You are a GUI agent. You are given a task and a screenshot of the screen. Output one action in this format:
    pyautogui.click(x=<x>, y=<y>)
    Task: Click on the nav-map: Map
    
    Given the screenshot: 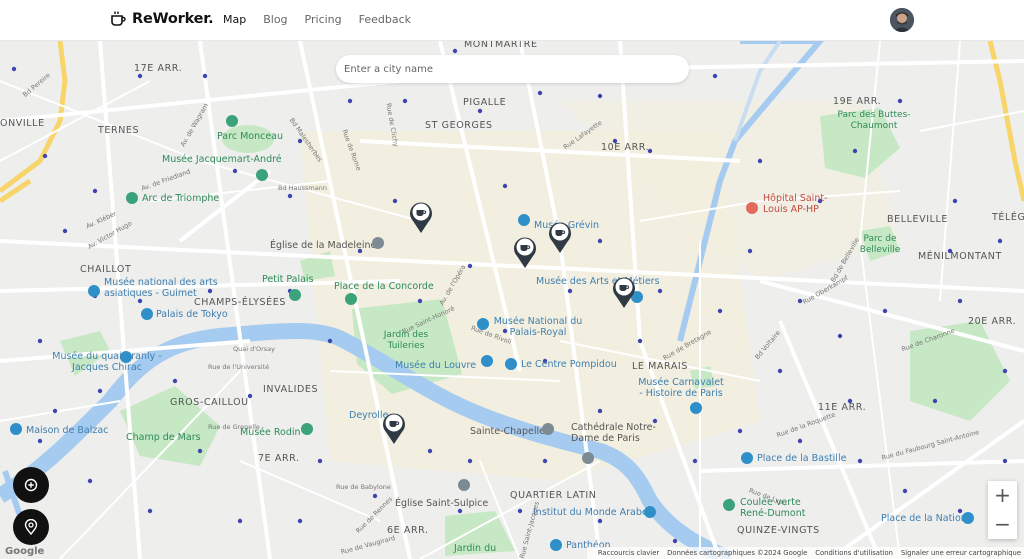 What is the action you would take?
    pyautogui.click(x=234, y=19)
    